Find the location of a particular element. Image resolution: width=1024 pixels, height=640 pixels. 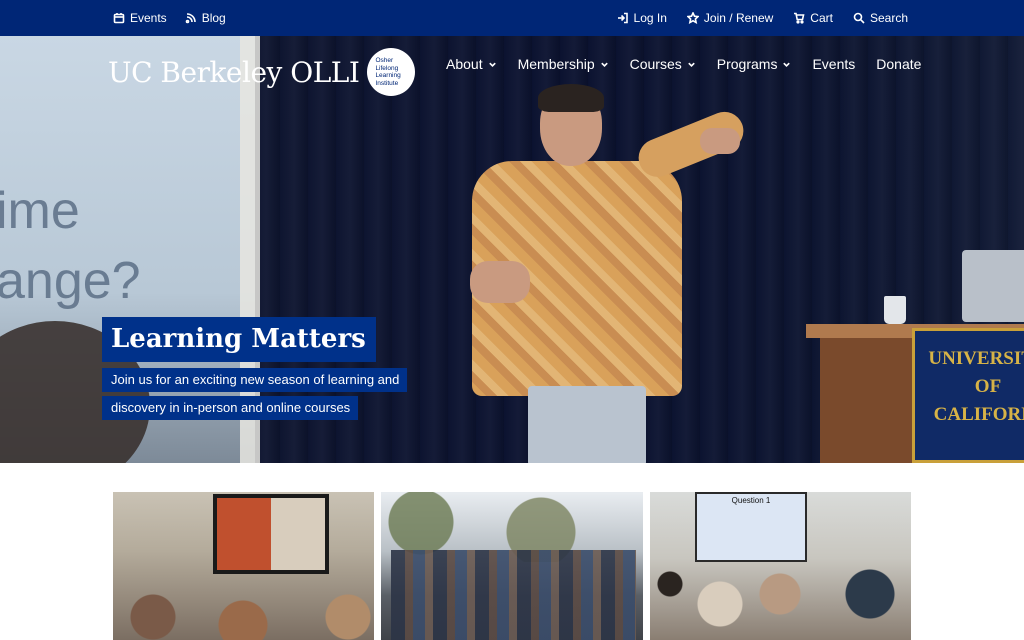

nav-events: Events is located at coordinates (833, 64).